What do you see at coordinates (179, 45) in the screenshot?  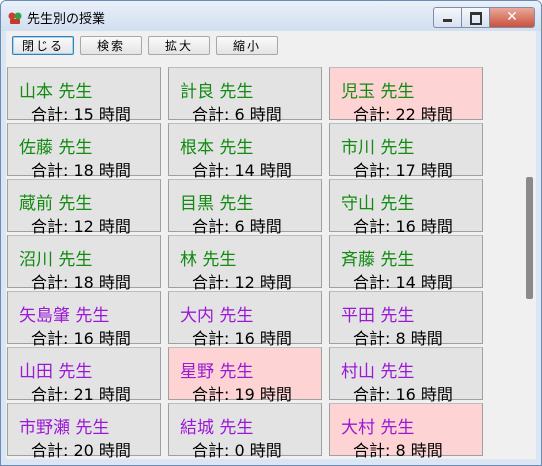 I see `zoom-in-button: 拡大` at bounding box center [179, 45].